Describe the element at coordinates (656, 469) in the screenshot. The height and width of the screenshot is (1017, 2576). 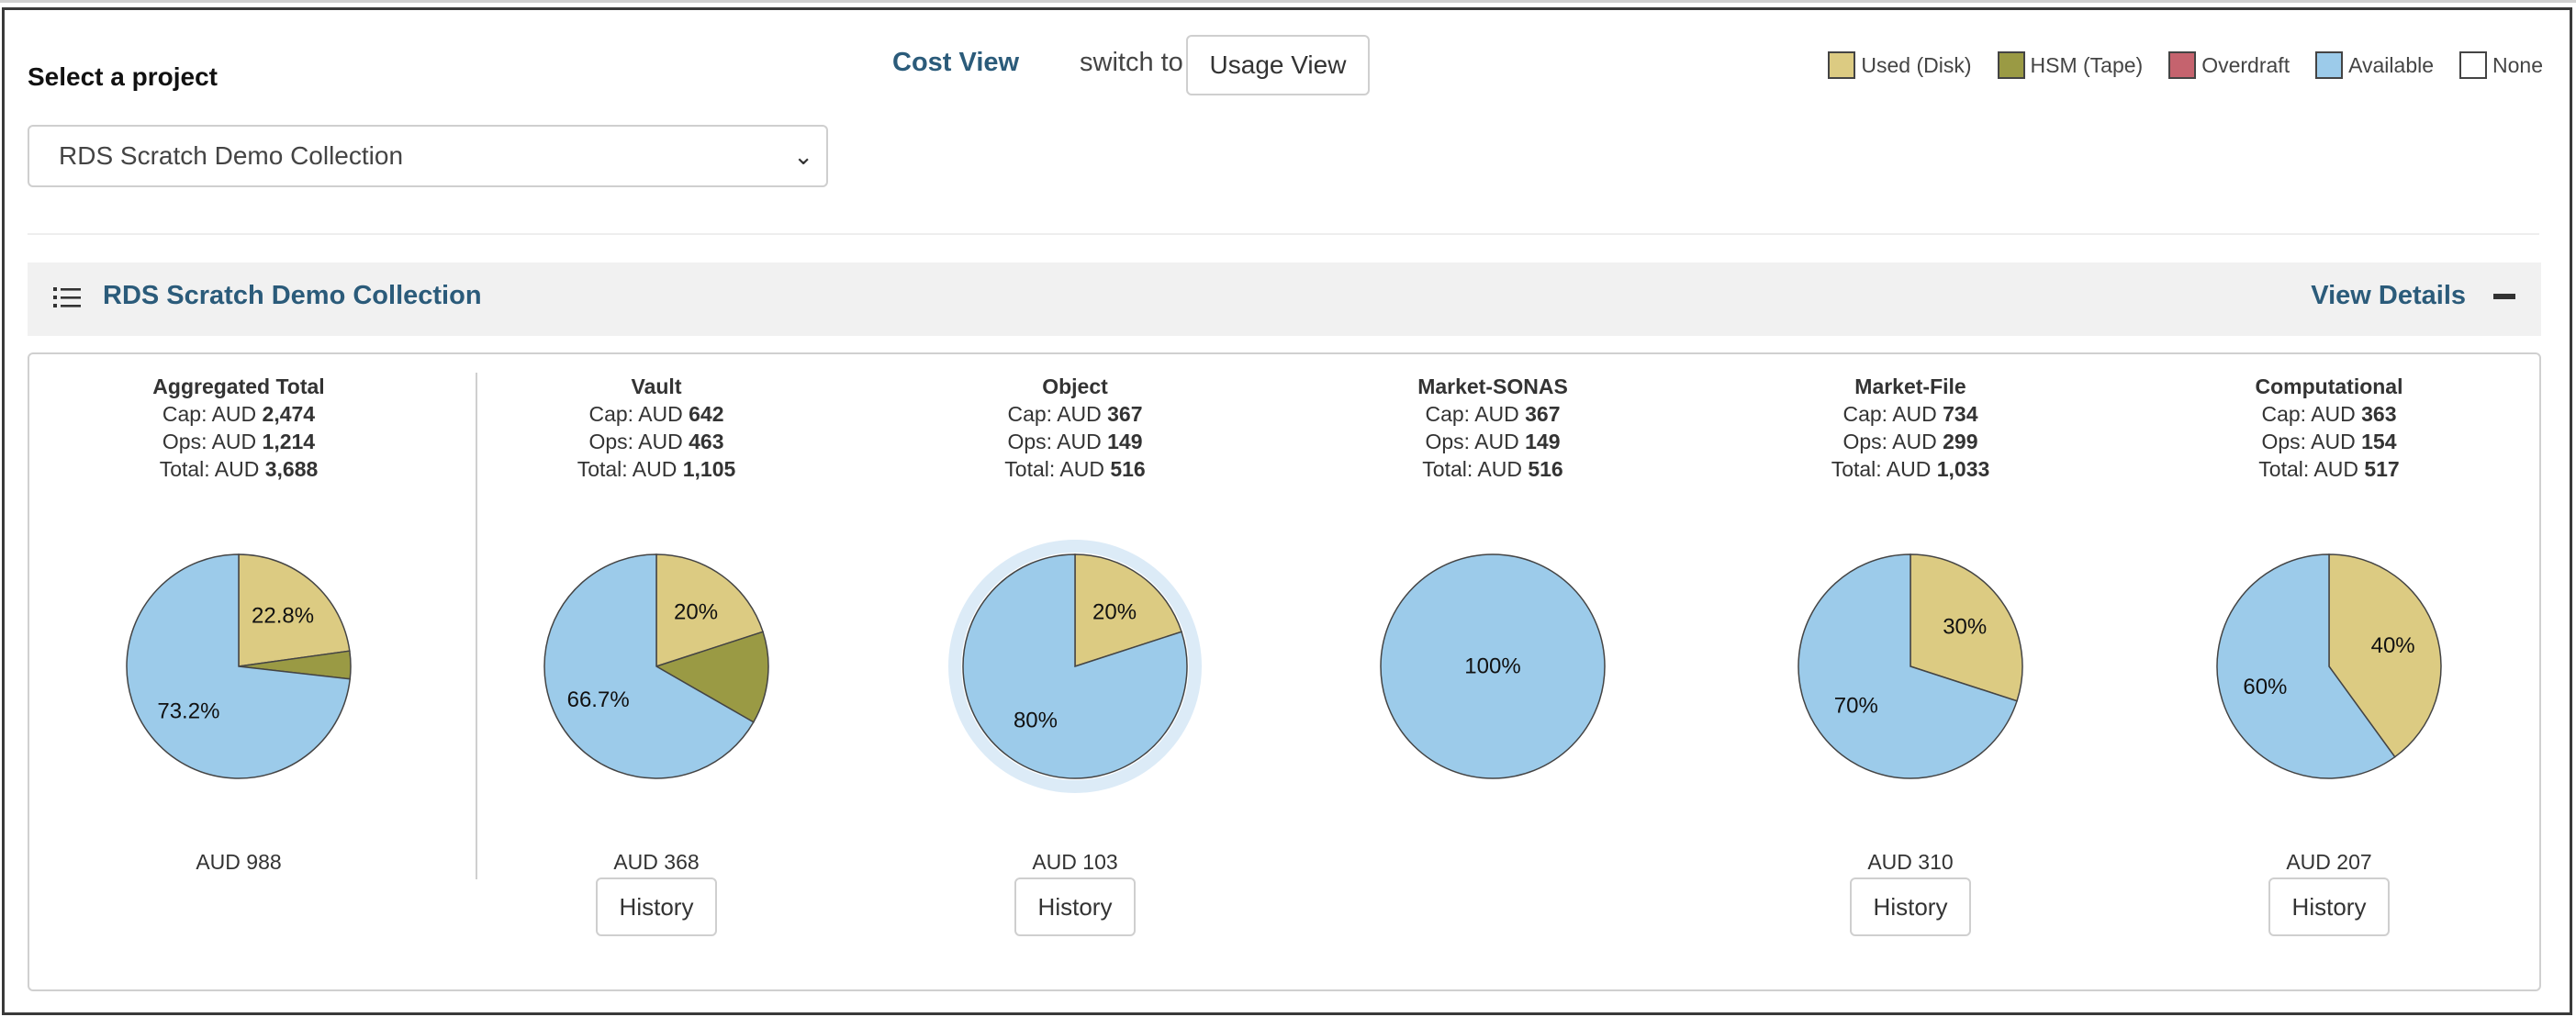
I see `card-total: Total: AUD 1,105` at that location.